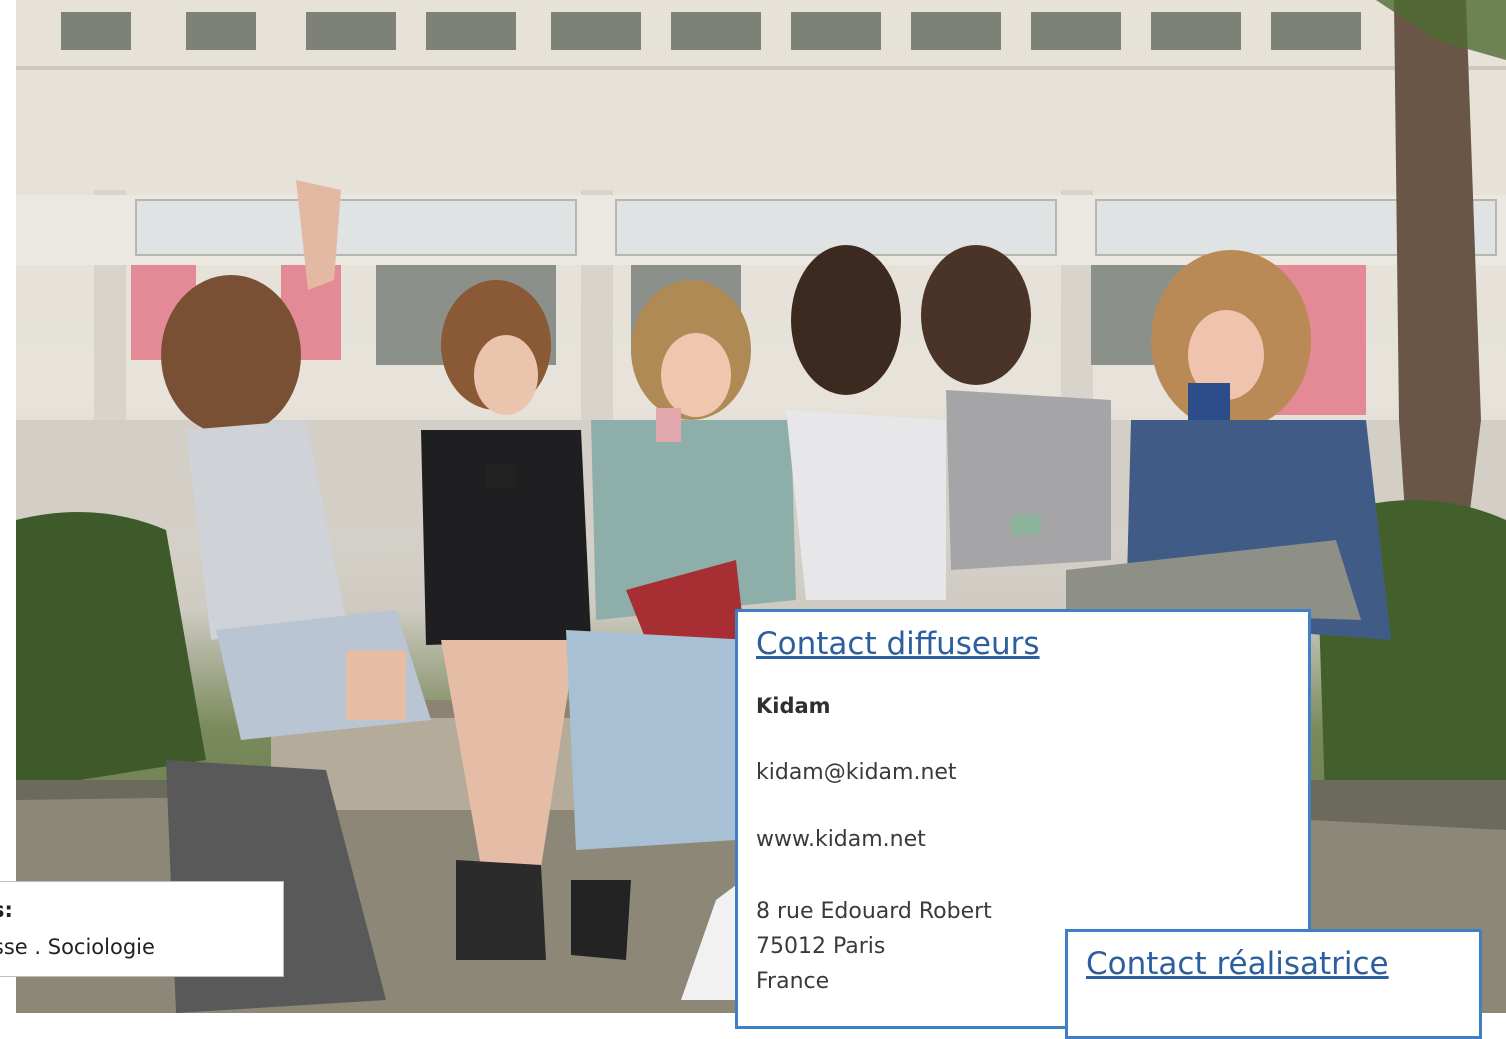 Image resolution: width=1506 pixels, height=1039 pixels. What do you see at coordinates (142, 929) in the screenshot?
I see `themes-card: s: esse . Sociologie` at bounding box center [142, 929].